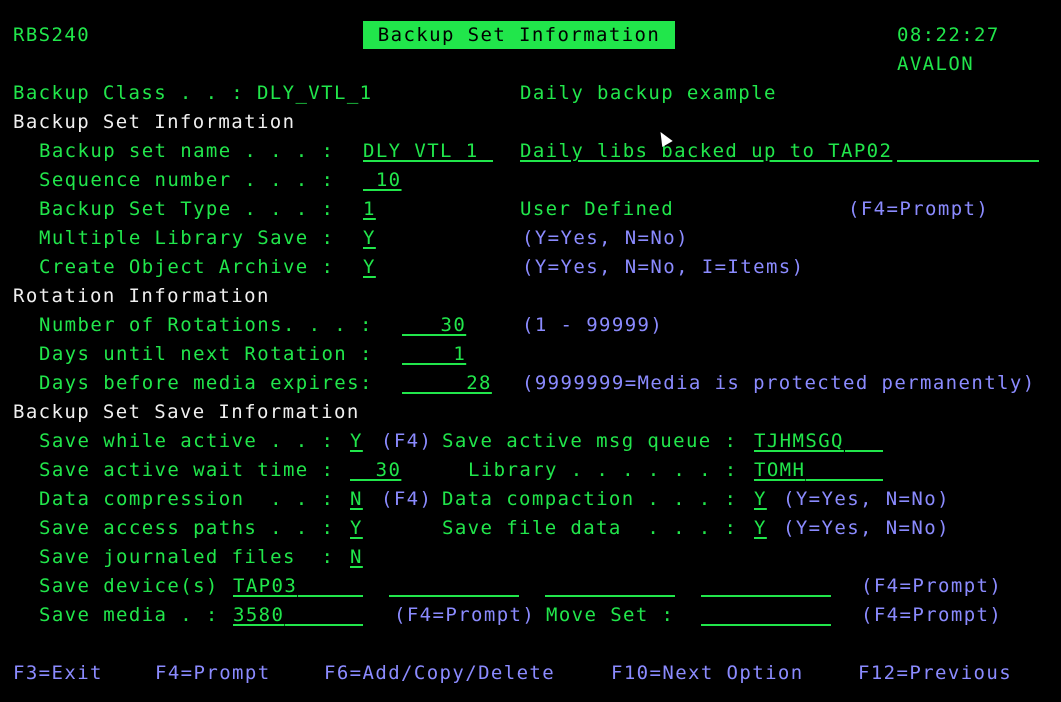  What do you see at coordinates (213, 673) in the screenshot?
I see `fkey-prompt: F4=Prompt` at bounding box center [213, 673].